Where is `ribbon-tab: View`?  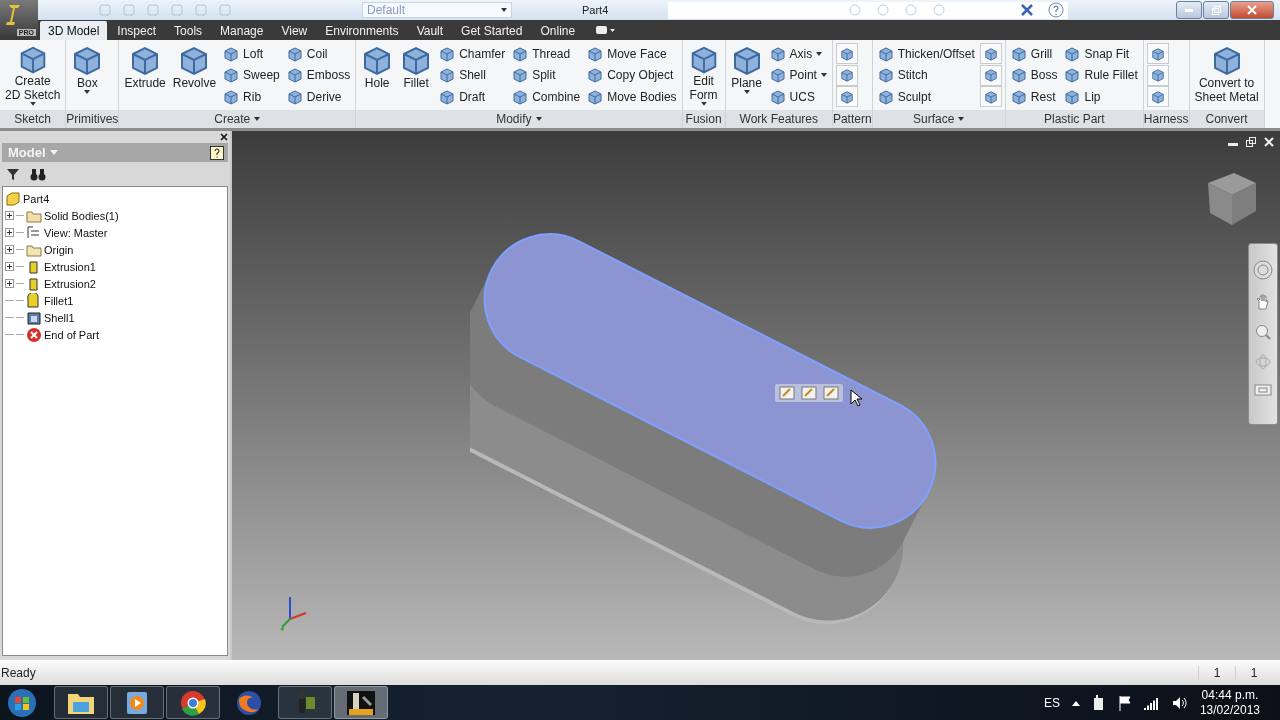 ribbon-tab: View is located at coordinates (294, 30).